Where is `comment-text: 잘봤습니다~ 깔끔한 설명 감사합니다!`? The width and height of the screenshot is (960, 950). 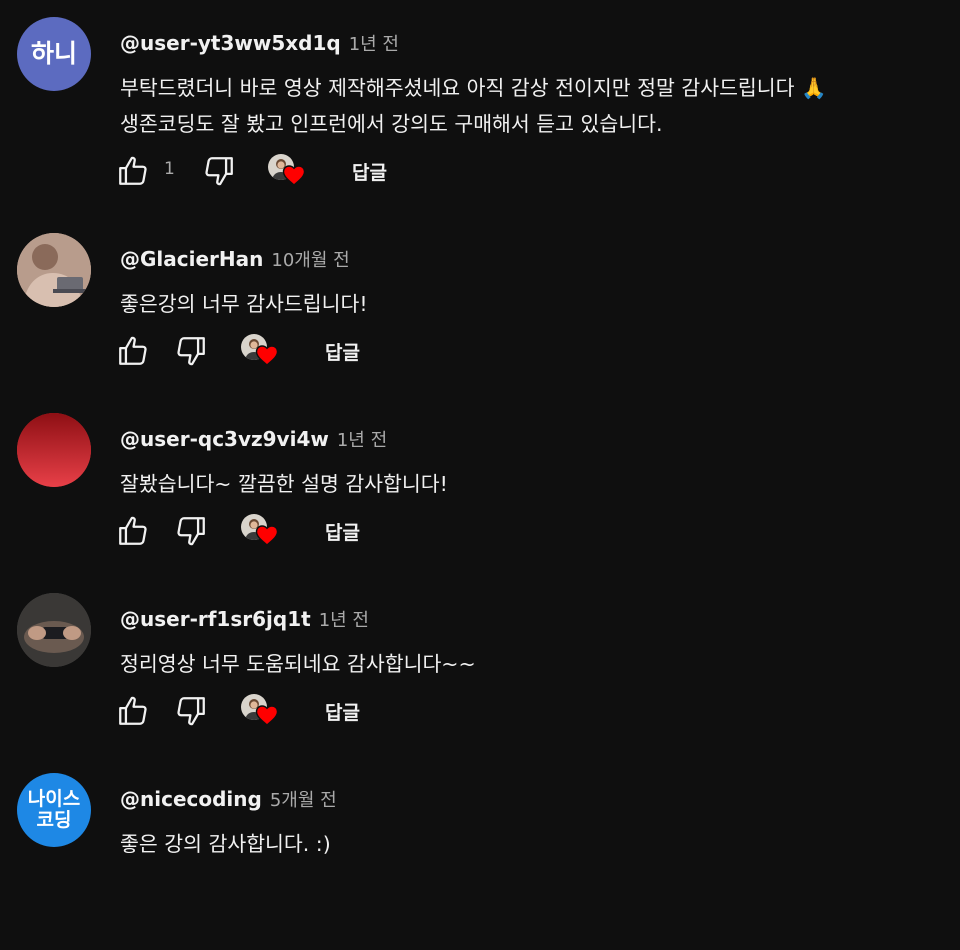
comment-text: 잘봤습니다~ 깔끔한 설명 감사합니다! is located at coordinates (284, 484).